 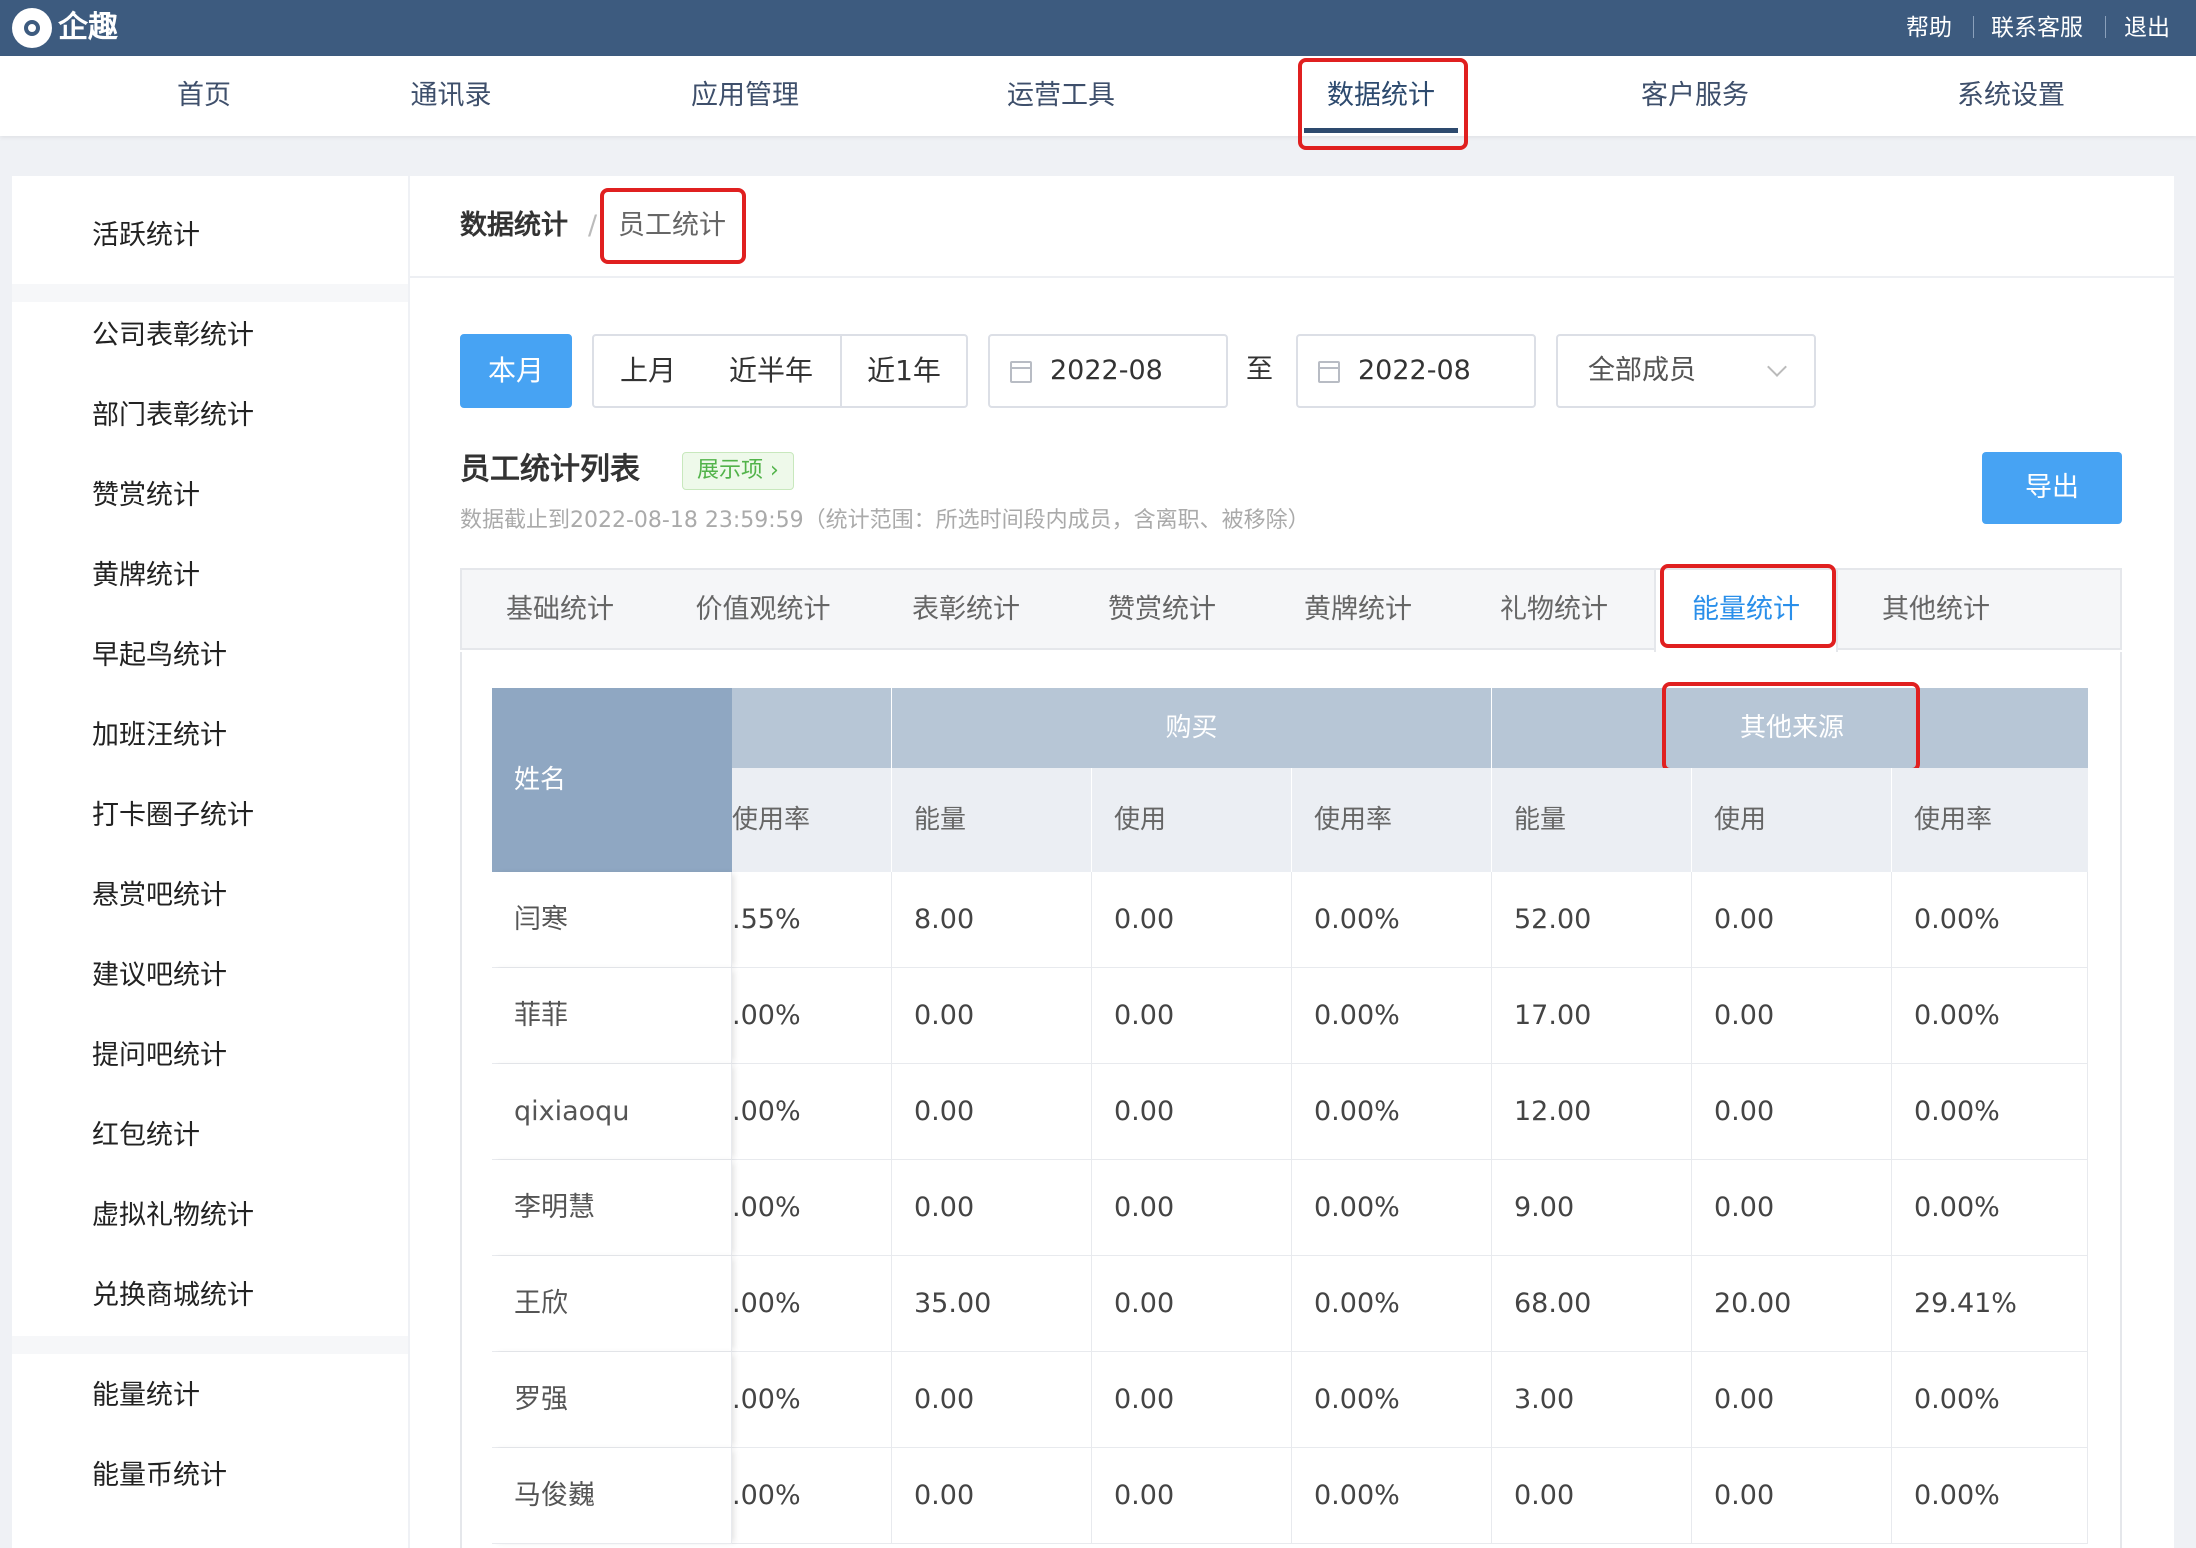 I want to click on chevron-down-icon, so click(x=1777, y=367).